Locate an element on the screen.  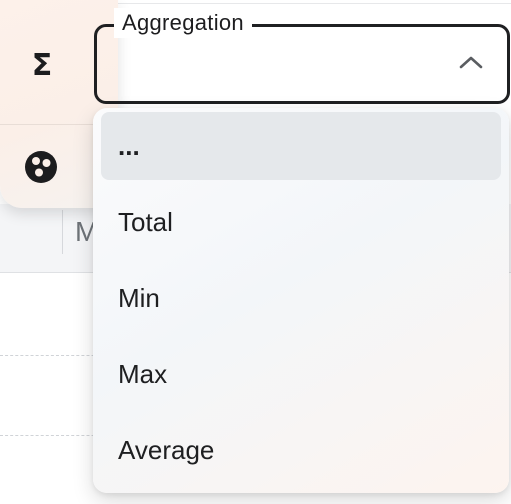
option-average: Average is located at coordinates (301, 450).